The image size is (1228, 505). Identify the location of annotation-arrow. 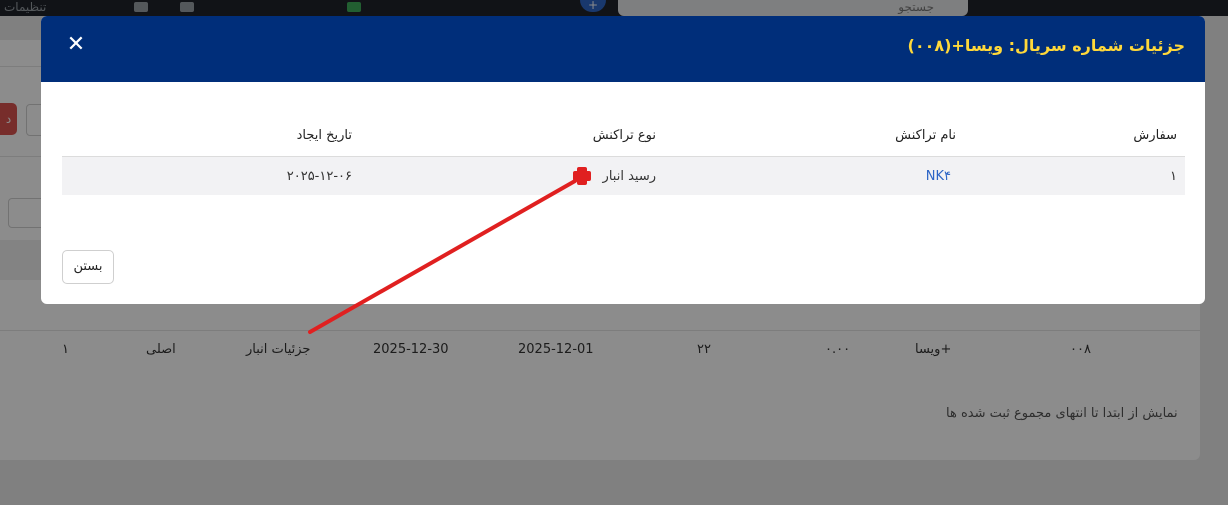
(449, 250).